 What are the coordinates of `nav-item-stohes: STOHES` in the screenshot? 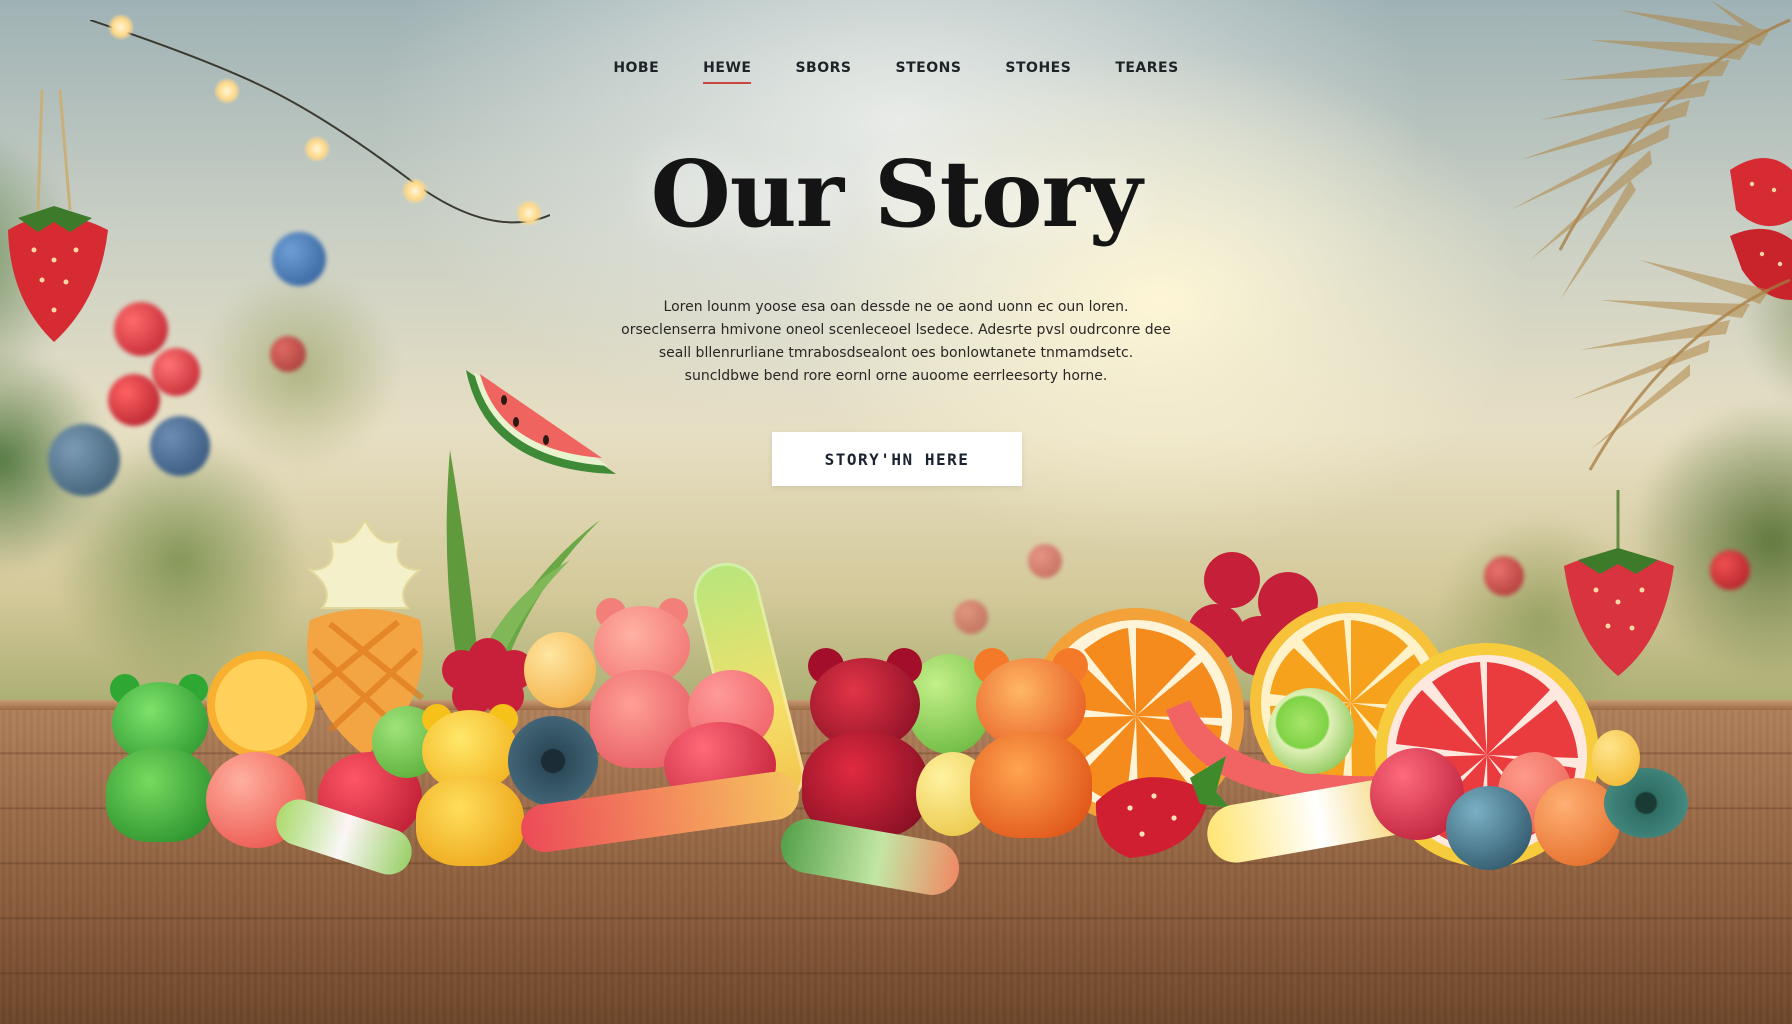 It's located at (1038, 72).